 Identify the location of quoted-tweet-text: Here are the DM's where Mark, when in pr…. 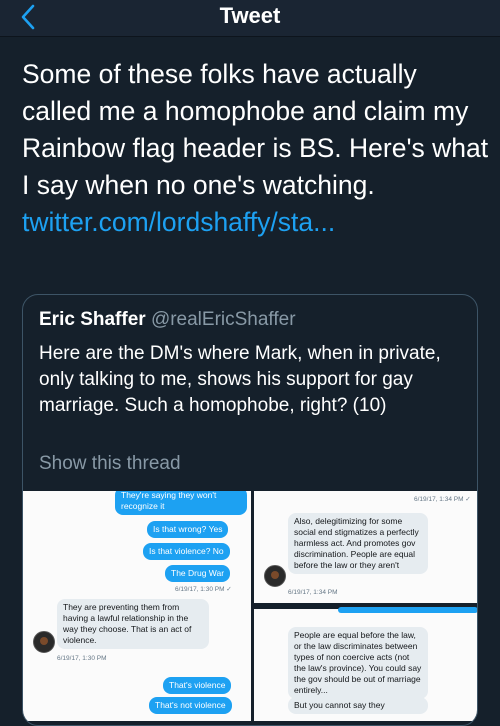
(240, 379).